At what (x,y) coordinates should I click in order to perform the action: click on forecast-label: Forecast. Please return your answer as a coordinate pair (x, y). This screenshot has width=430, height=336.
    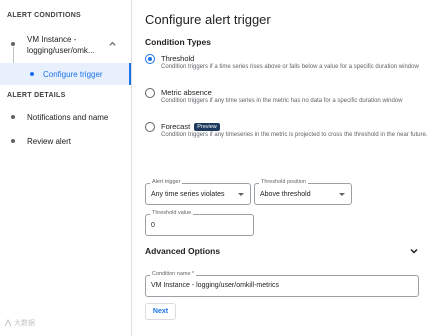
    Looking at the image, I should click on (176, 126).